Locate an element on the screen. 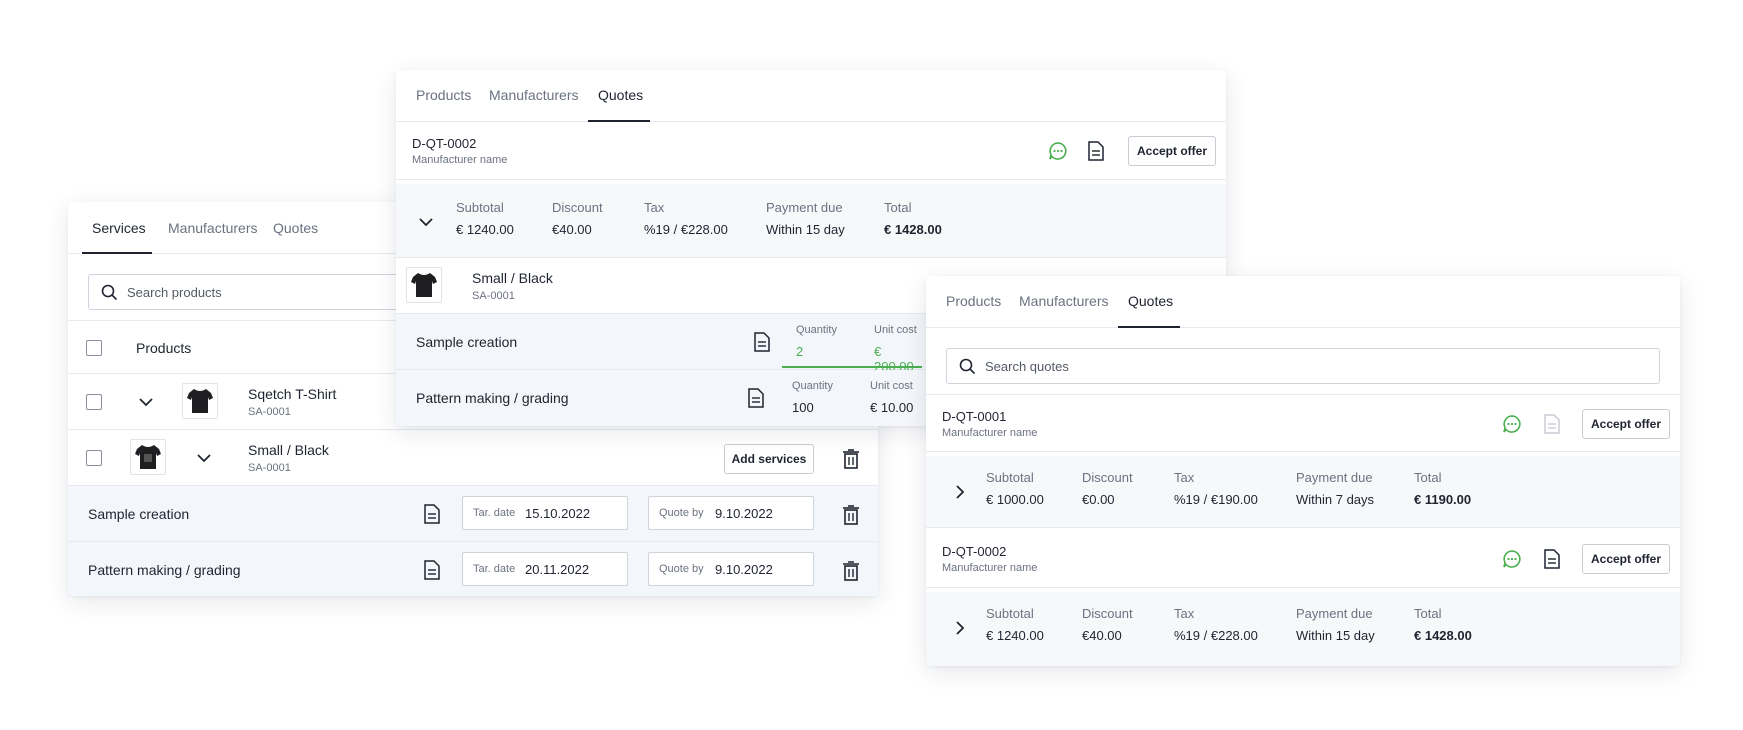 Image resolution: width=1743 pixels, height=730 pixels. target-date-field: Tar. date 15.10.2022 is located at coordinates (545, 513).